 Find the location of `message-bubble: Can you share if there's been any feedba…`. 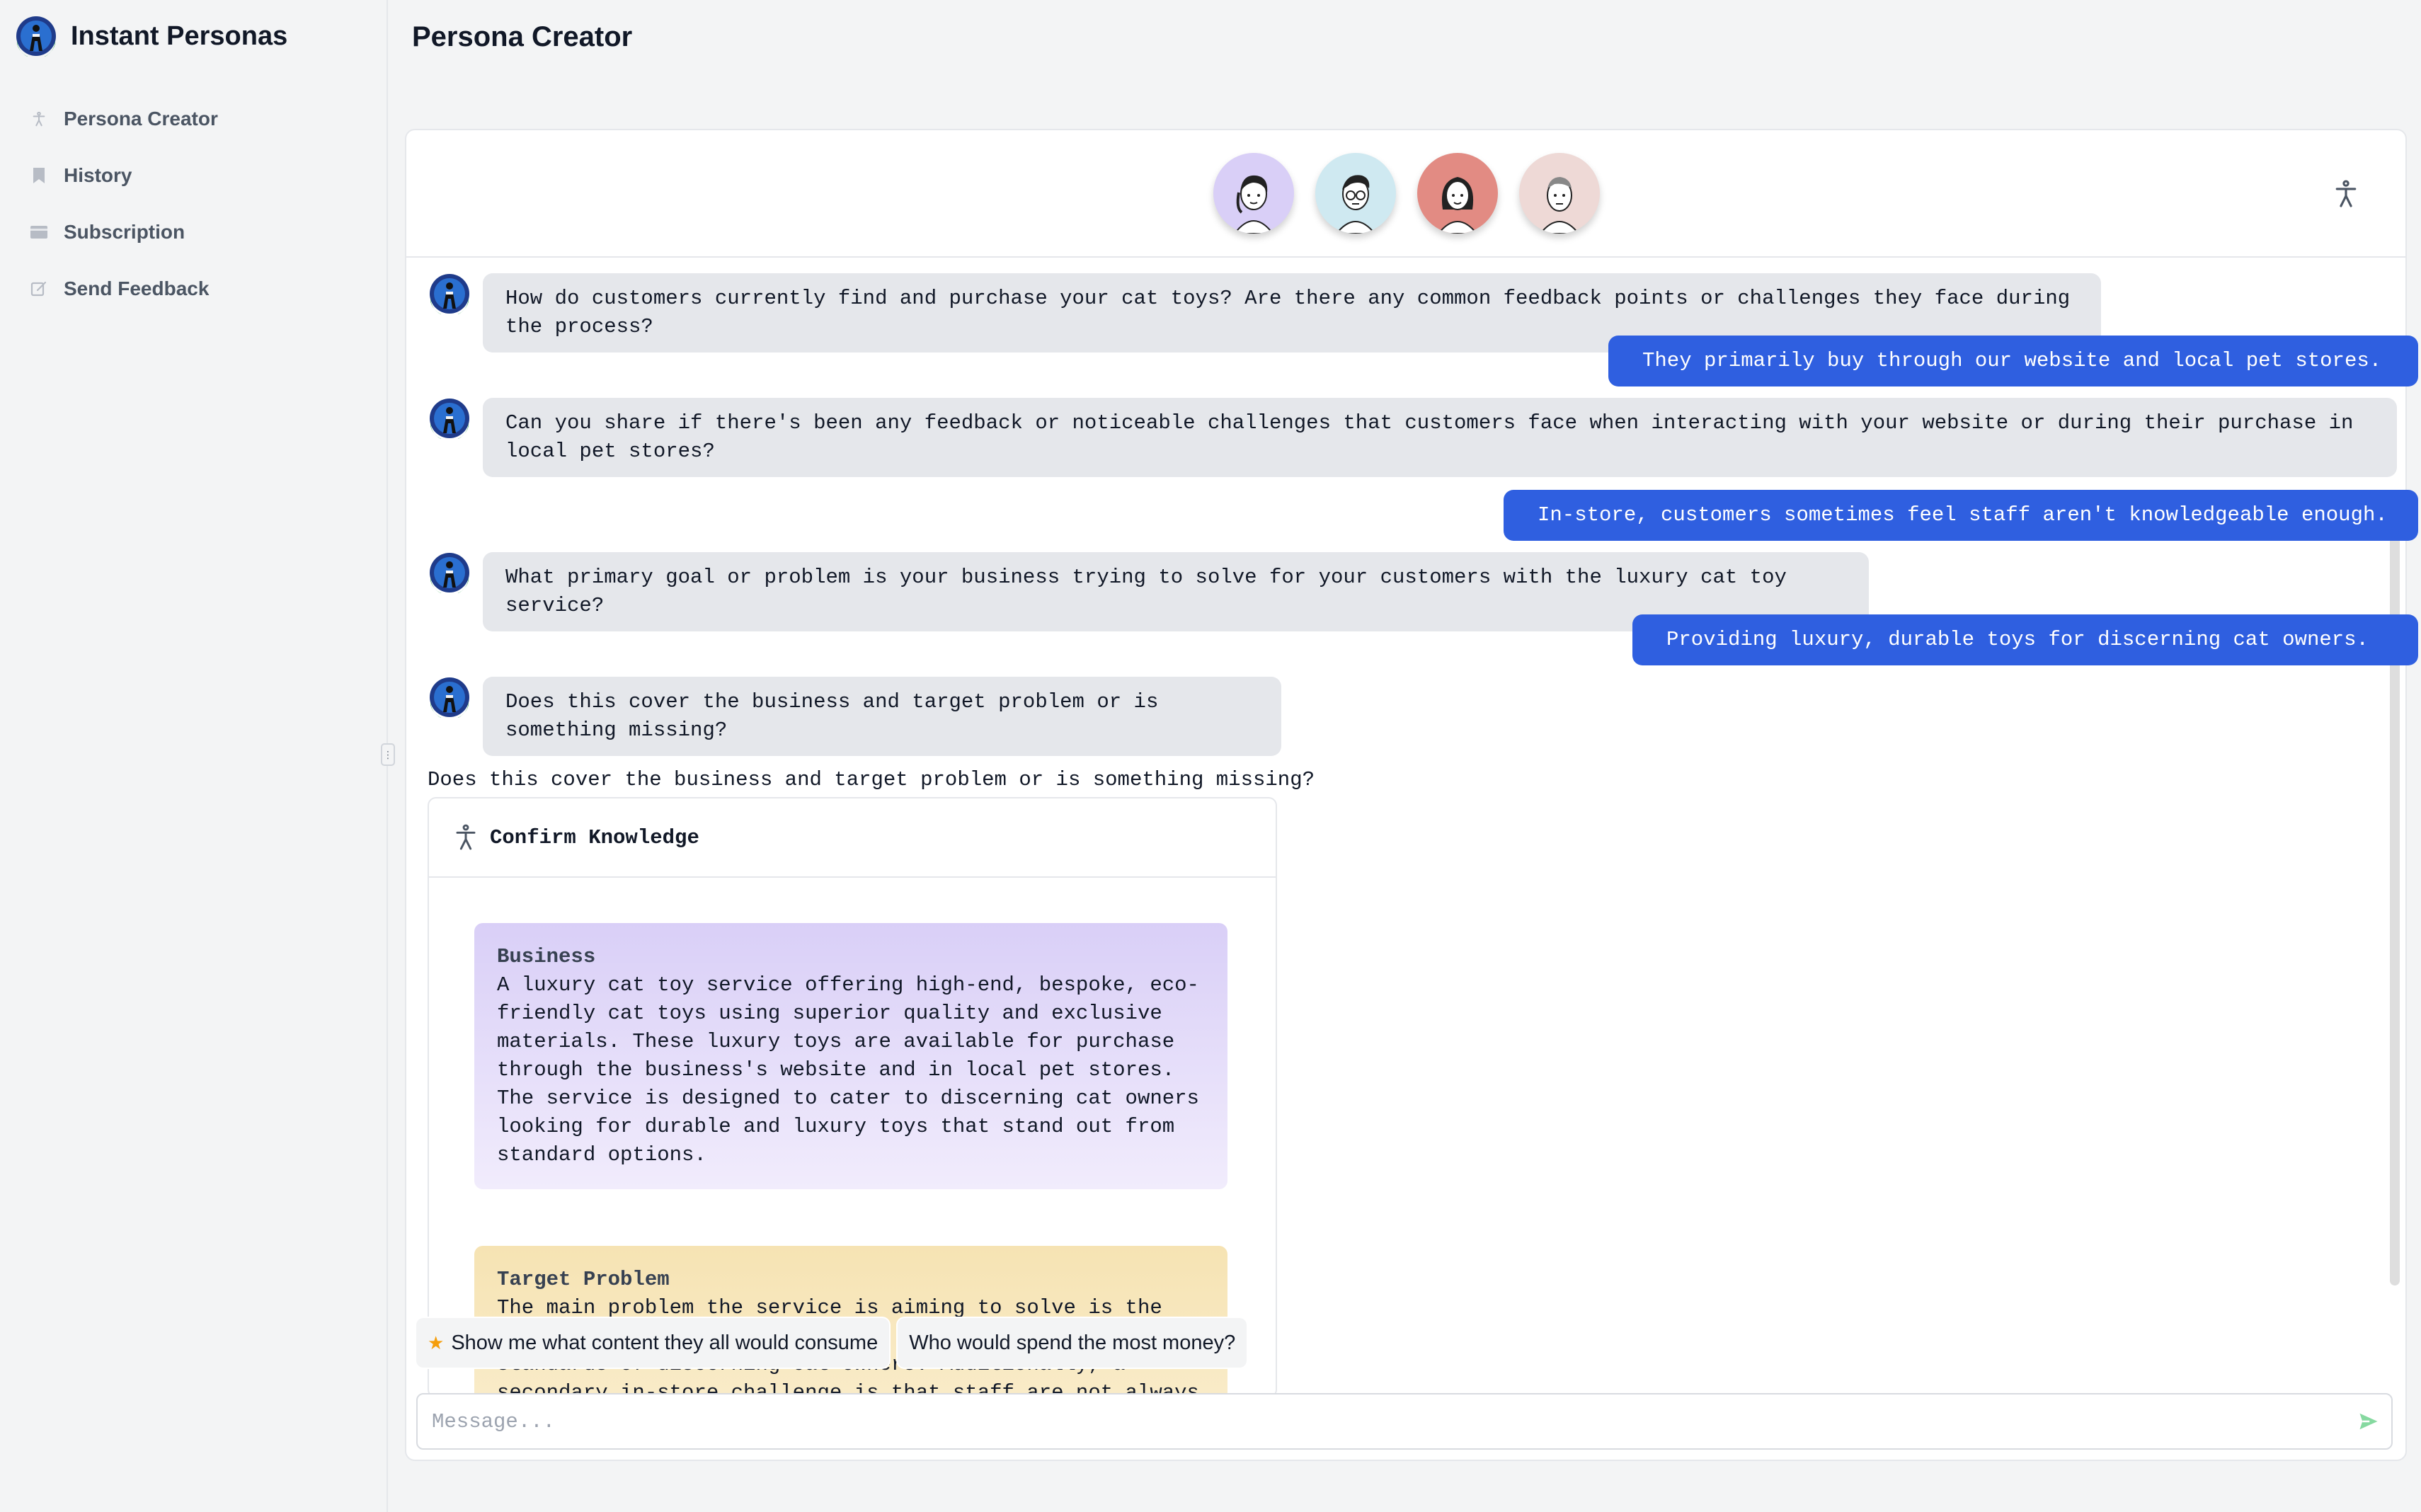

message-bubble: Can you share if there's been any feedba… is located at coordinates (1440, 437).